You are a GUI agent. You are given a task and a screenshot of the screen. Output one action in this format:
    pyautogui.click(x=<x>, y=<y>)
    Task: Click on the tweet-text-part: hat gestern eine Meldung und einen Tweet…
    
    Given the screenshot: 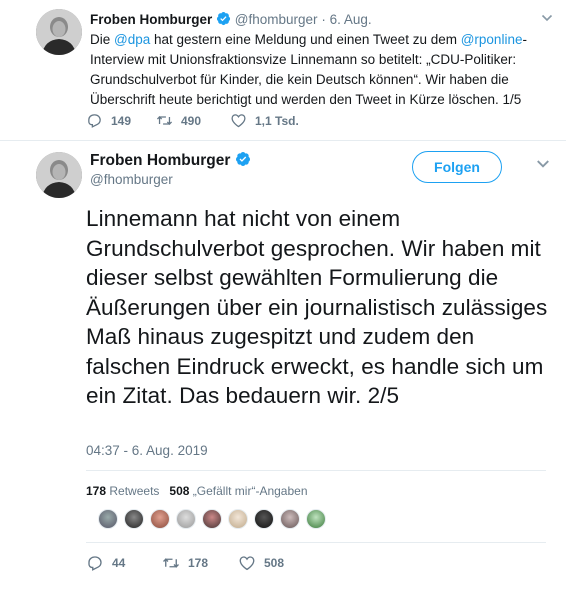 What is the action you would take?
    pyautogui.click(x=305, y=39)
    